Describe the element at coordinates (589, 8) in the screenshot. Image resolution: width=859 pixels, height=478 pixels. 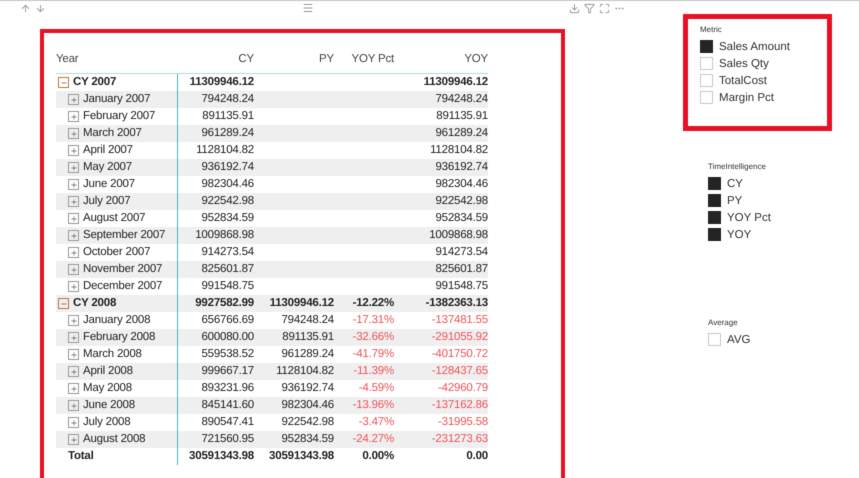
I see `filter-icon` at that location.